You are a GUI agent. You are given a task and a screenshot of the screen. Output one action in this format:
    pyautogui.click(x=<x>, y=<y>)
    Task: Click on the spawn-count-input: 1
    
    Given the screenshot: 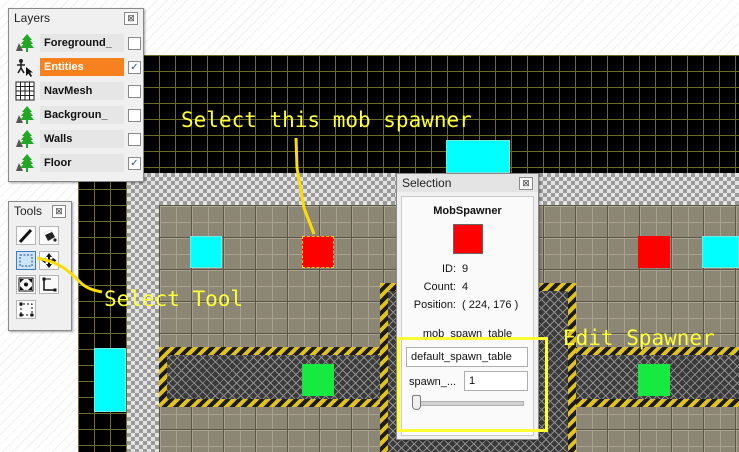 What is the action you would take?
    pyautogui.click(x=496, y=381)
    